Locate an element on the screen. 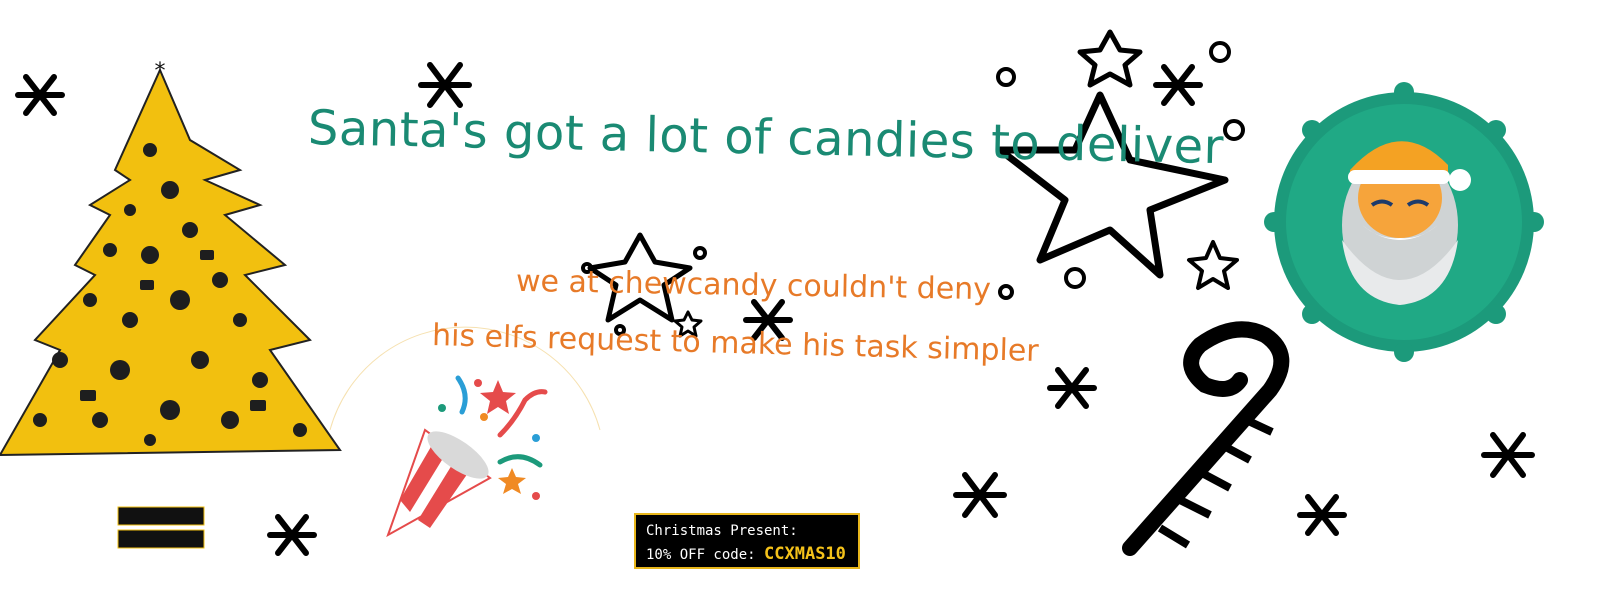 This screenshot has width=1600, height=600. promo-label: Christmas Present: is located at coordinates (722, 531).